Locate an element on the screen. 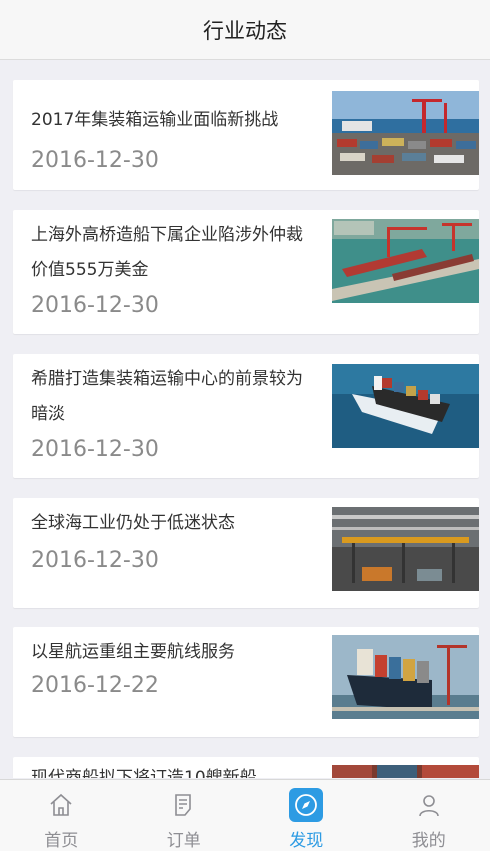  news-title: 上海外高桥造船下属企业陷涉外仲裁 价值555万美金 is located at coordinates (167, 252).